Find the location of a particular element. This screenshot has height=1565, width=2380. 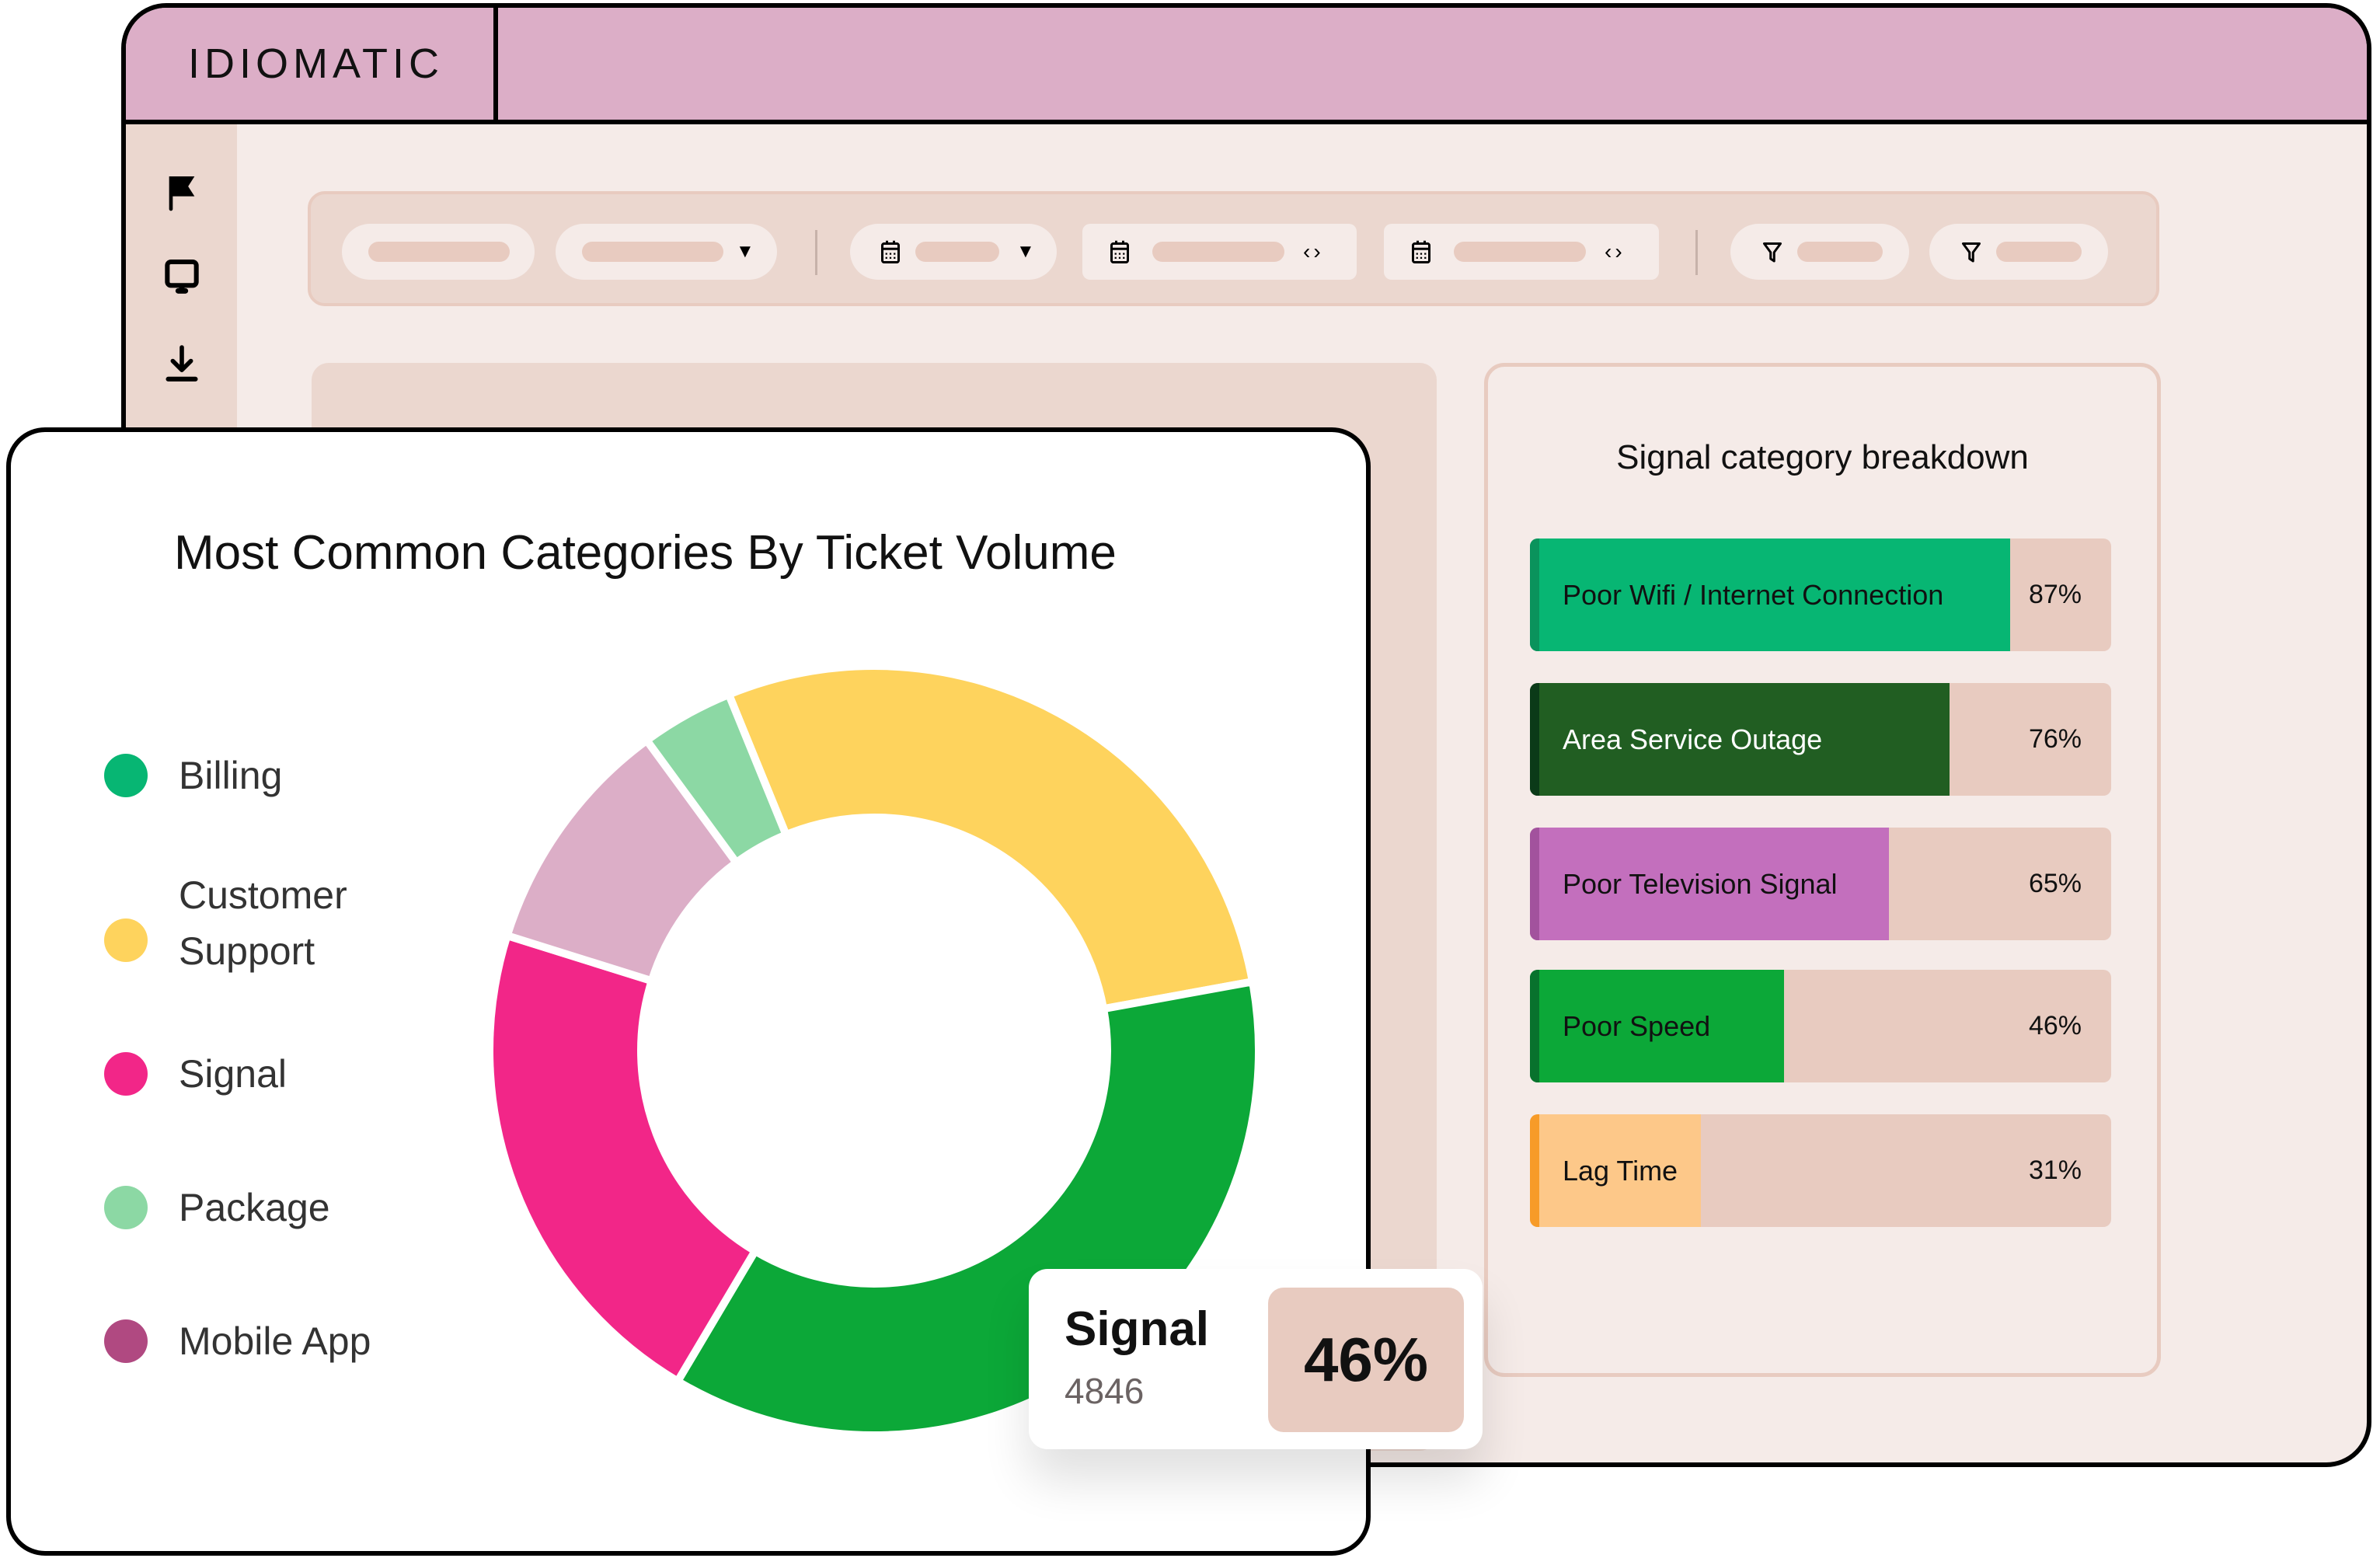

sidebar-item-download is located at coordinates (182, 363).